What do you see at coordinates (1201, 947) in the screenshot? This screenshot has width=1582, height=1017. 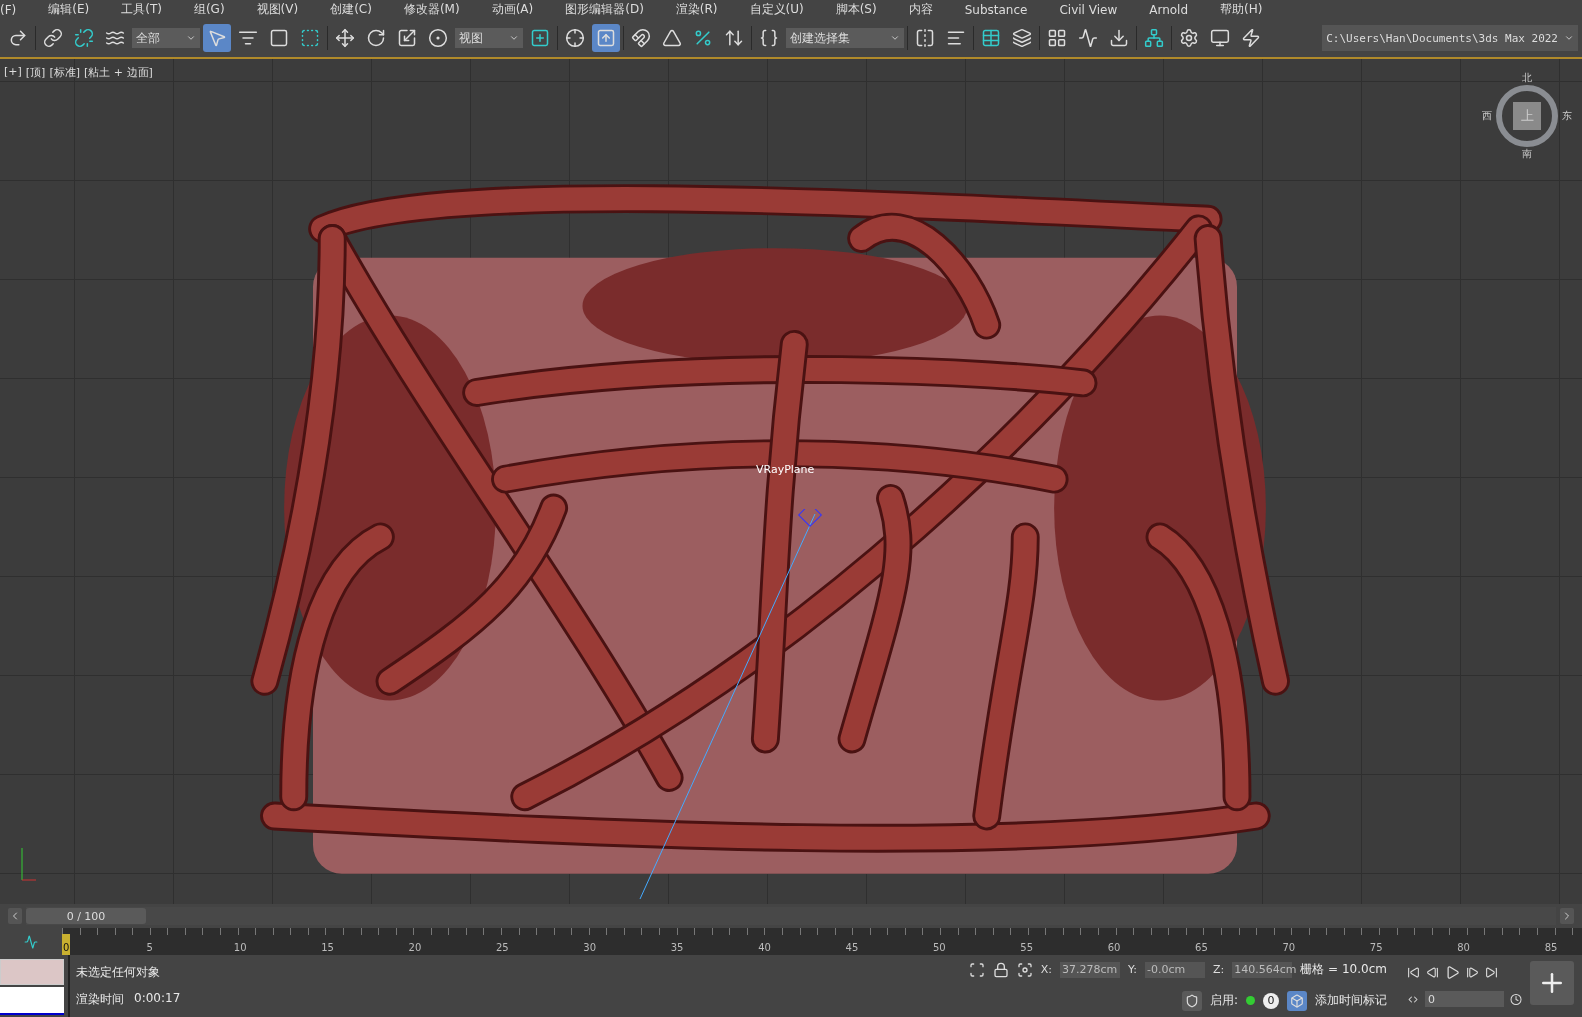 I see `frame-number: 65` at bounding box center [1201, 947].